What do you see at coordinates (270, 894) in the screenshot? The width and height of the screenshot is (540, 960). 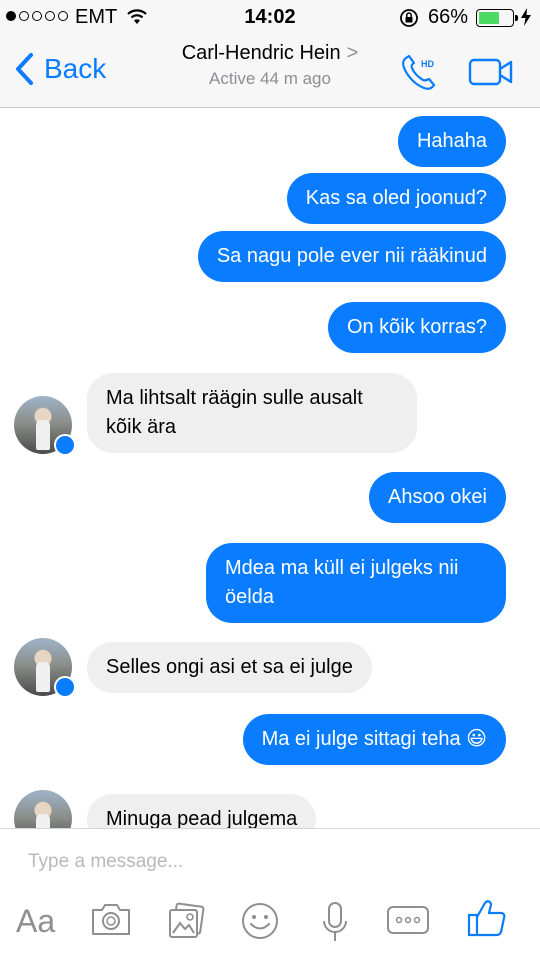 I see `message-composer: Aa` at bounding box center [270, 894].